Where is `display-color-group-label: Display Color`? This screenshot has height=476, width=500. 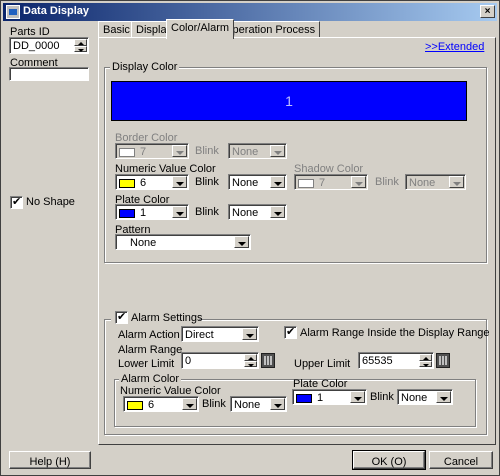
display-color-group-label: Display Color is located at coordinates (145, 67).